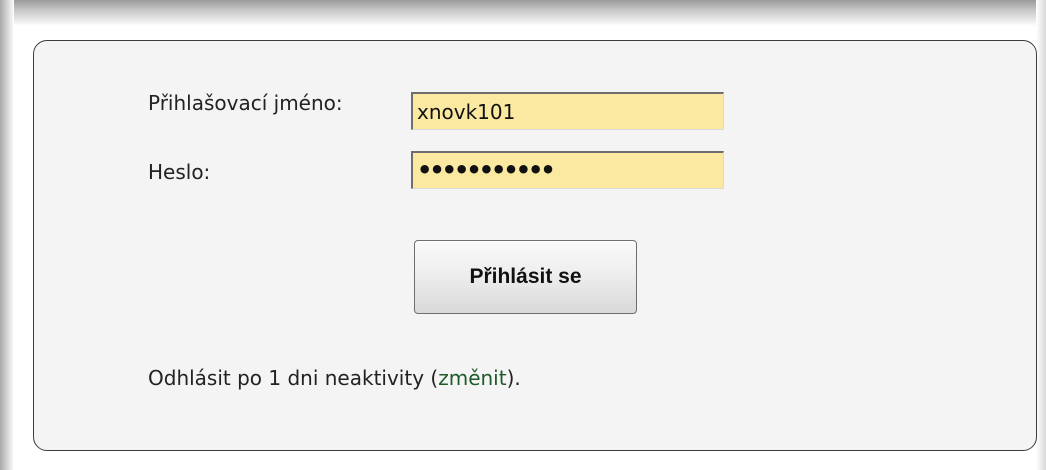  What do you see at coordinates (513, 378) in the screenshot?
I see `logout-note-suffix: ).` at bounding box center [513, 378].